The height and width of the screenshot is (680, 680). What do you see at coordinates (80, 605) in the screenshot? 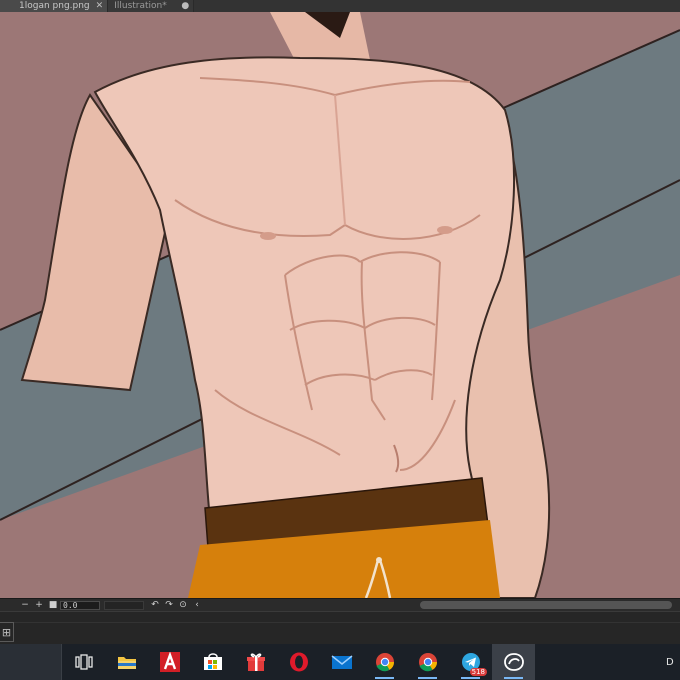
I see `zoom-value-field: 0.0` at bounding box center [80, 605].